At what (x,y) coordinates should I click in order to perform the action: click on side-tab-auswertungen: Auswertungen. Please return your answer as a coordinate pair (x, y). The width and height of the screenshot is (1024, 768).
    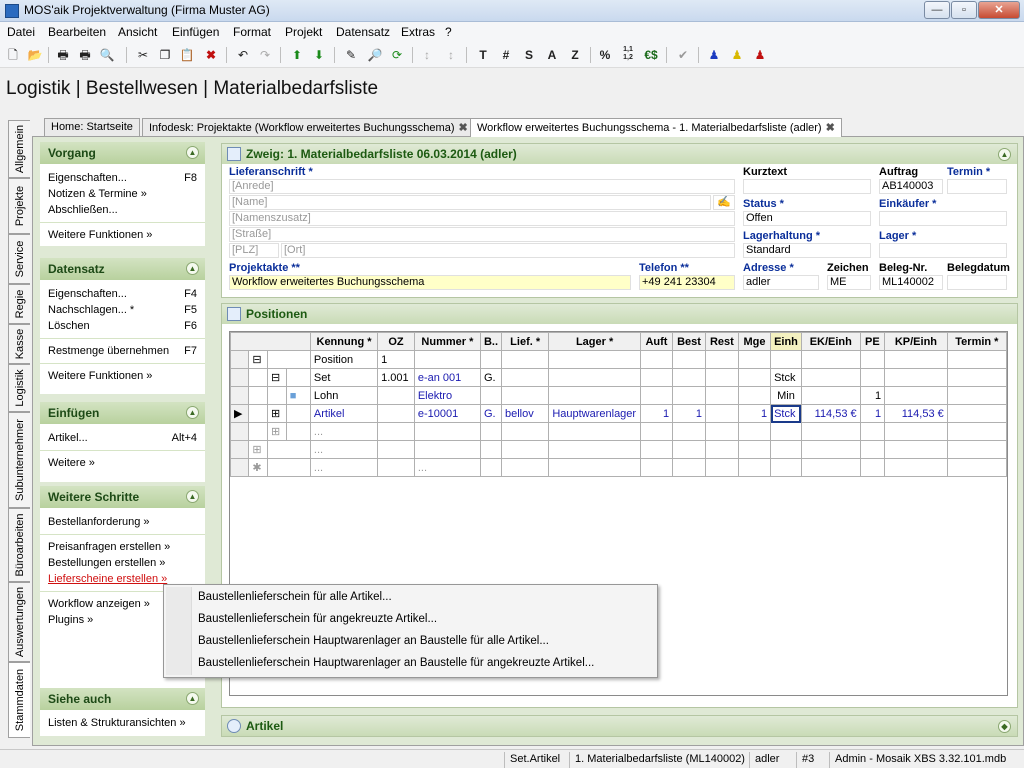
    Looking at the image, I should click on (19, 622).